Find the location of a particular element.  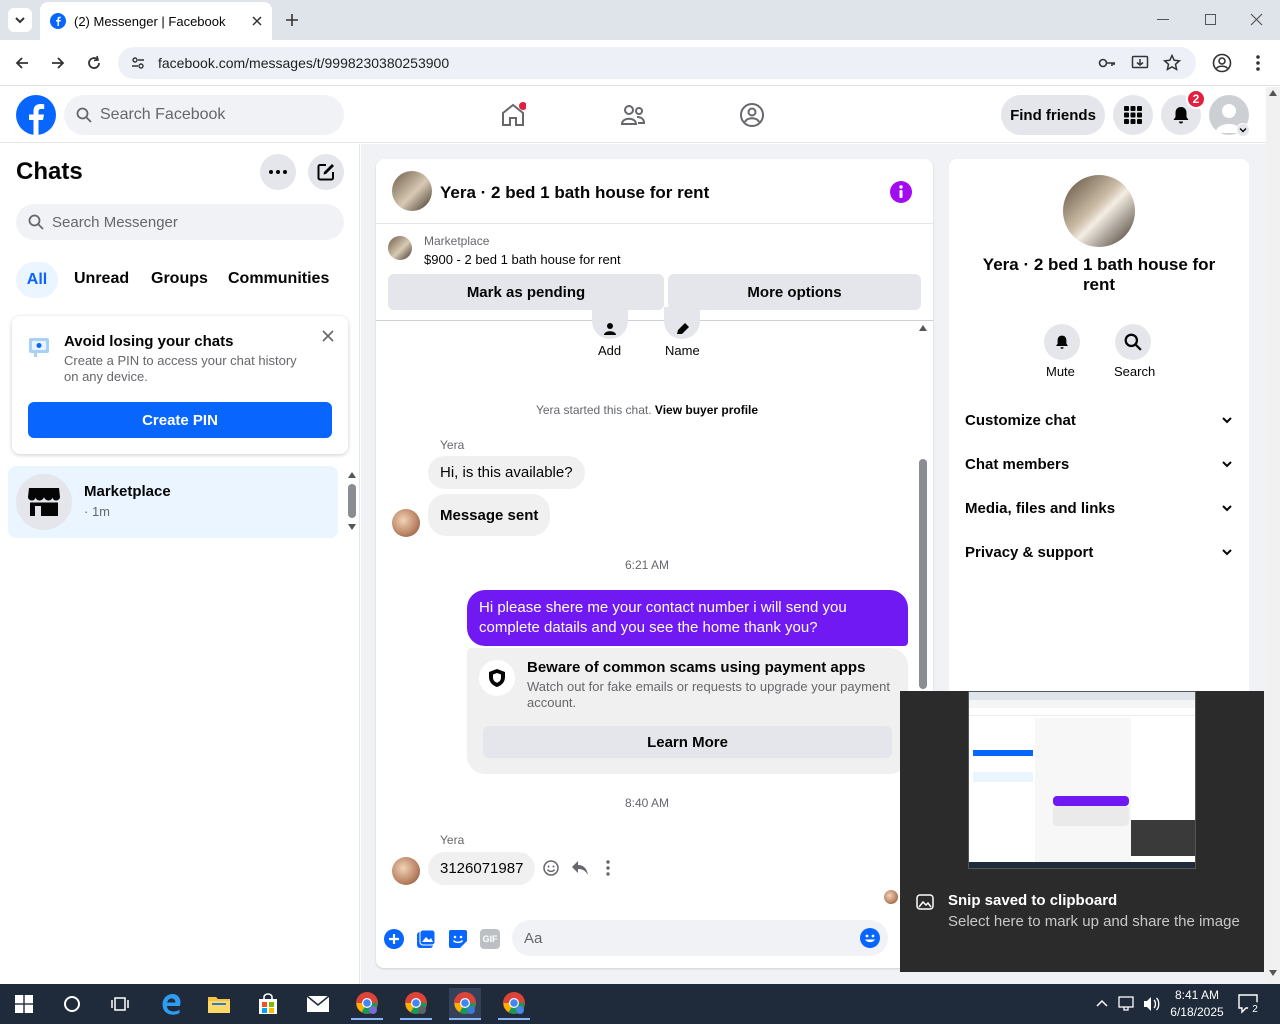

page-scrollbar is located at coordinates (1273, 535).